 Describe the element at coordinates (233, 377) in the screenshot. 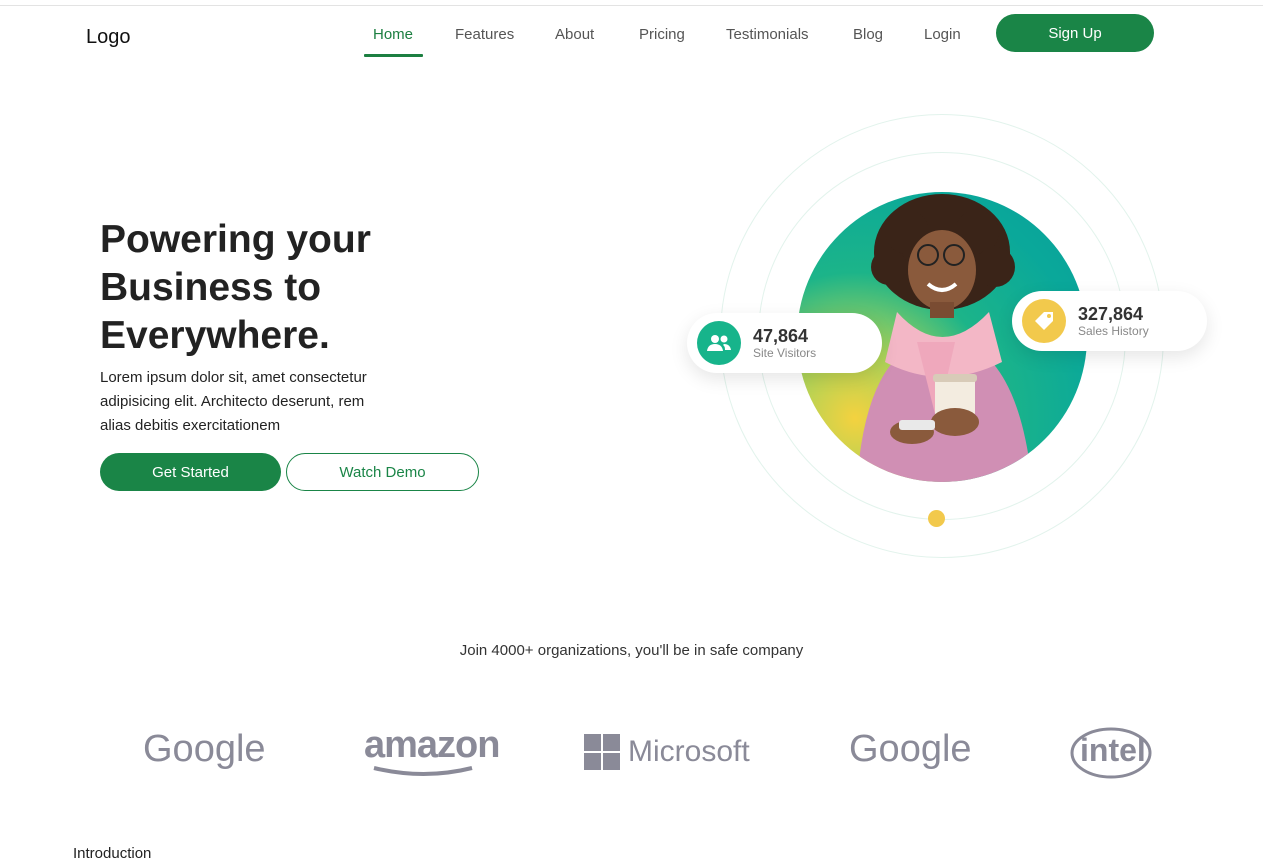

I see `hero-text-line: Lorem ipsum dolor sit, amet consectetur` at that location.